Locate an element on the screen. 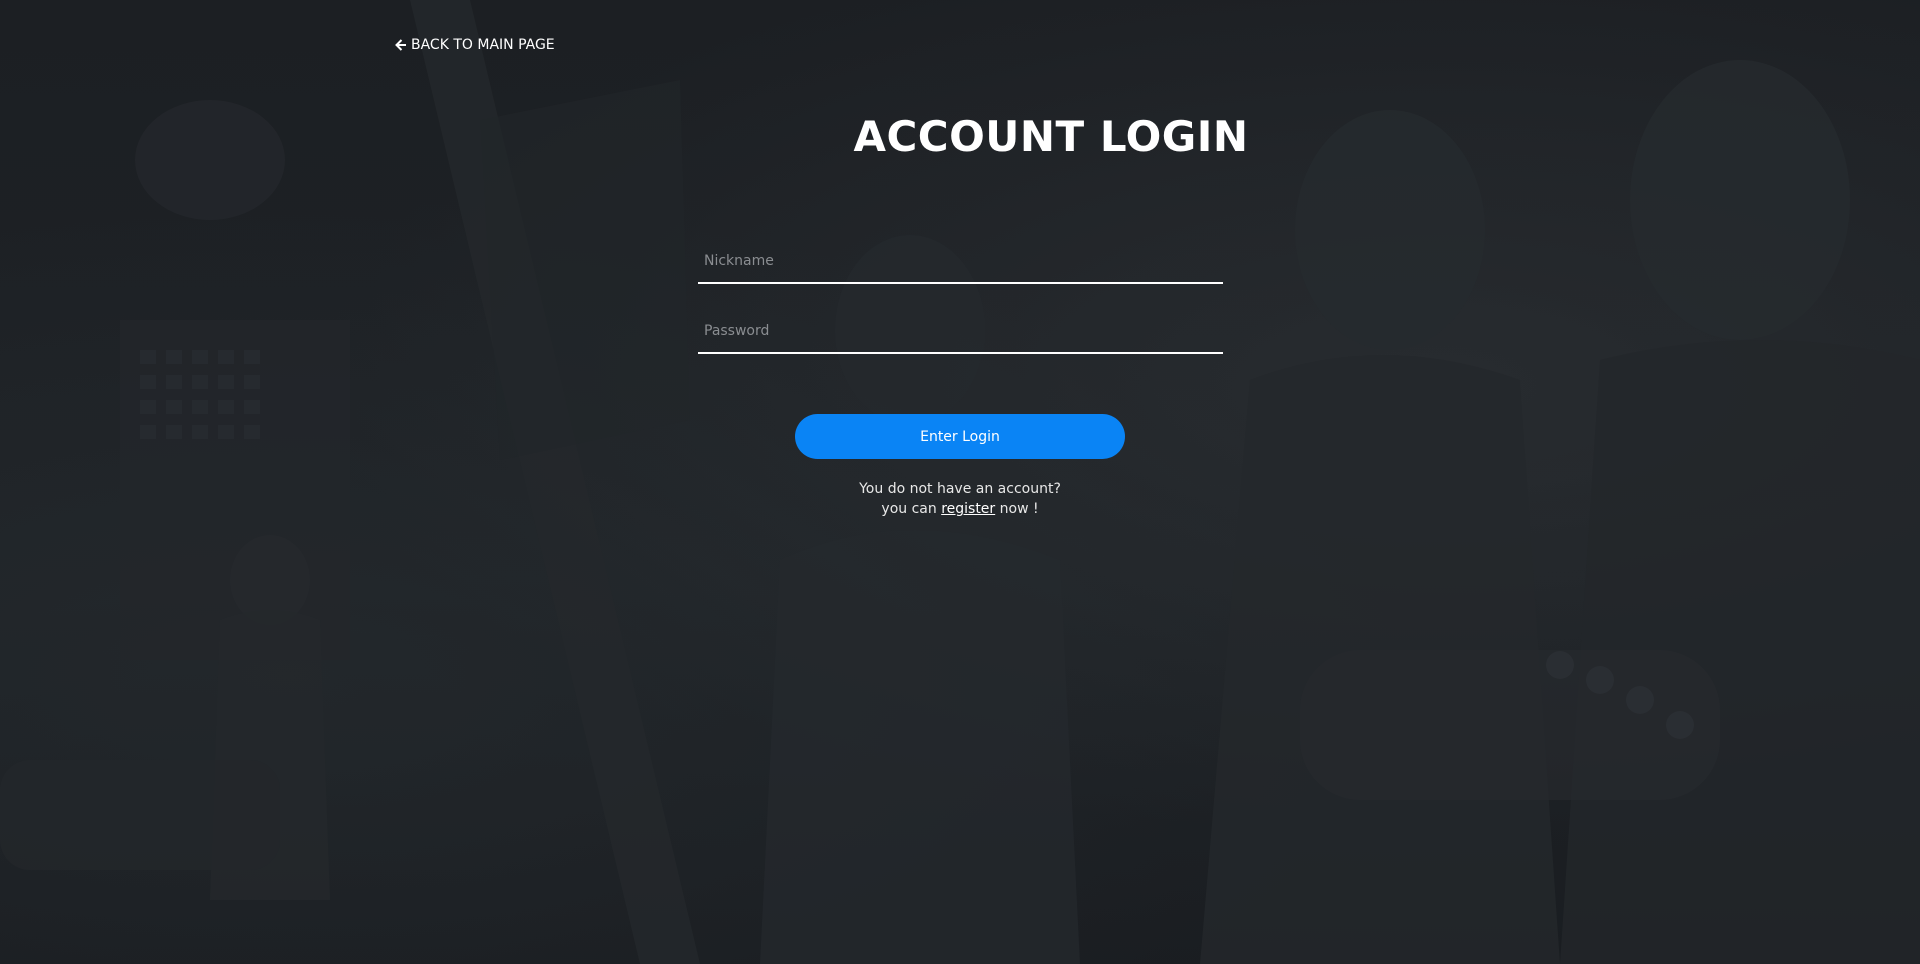 The height and width of the screenshot is (964, 1920). register-suffix: now ! is located at coordinates (1017, 509).